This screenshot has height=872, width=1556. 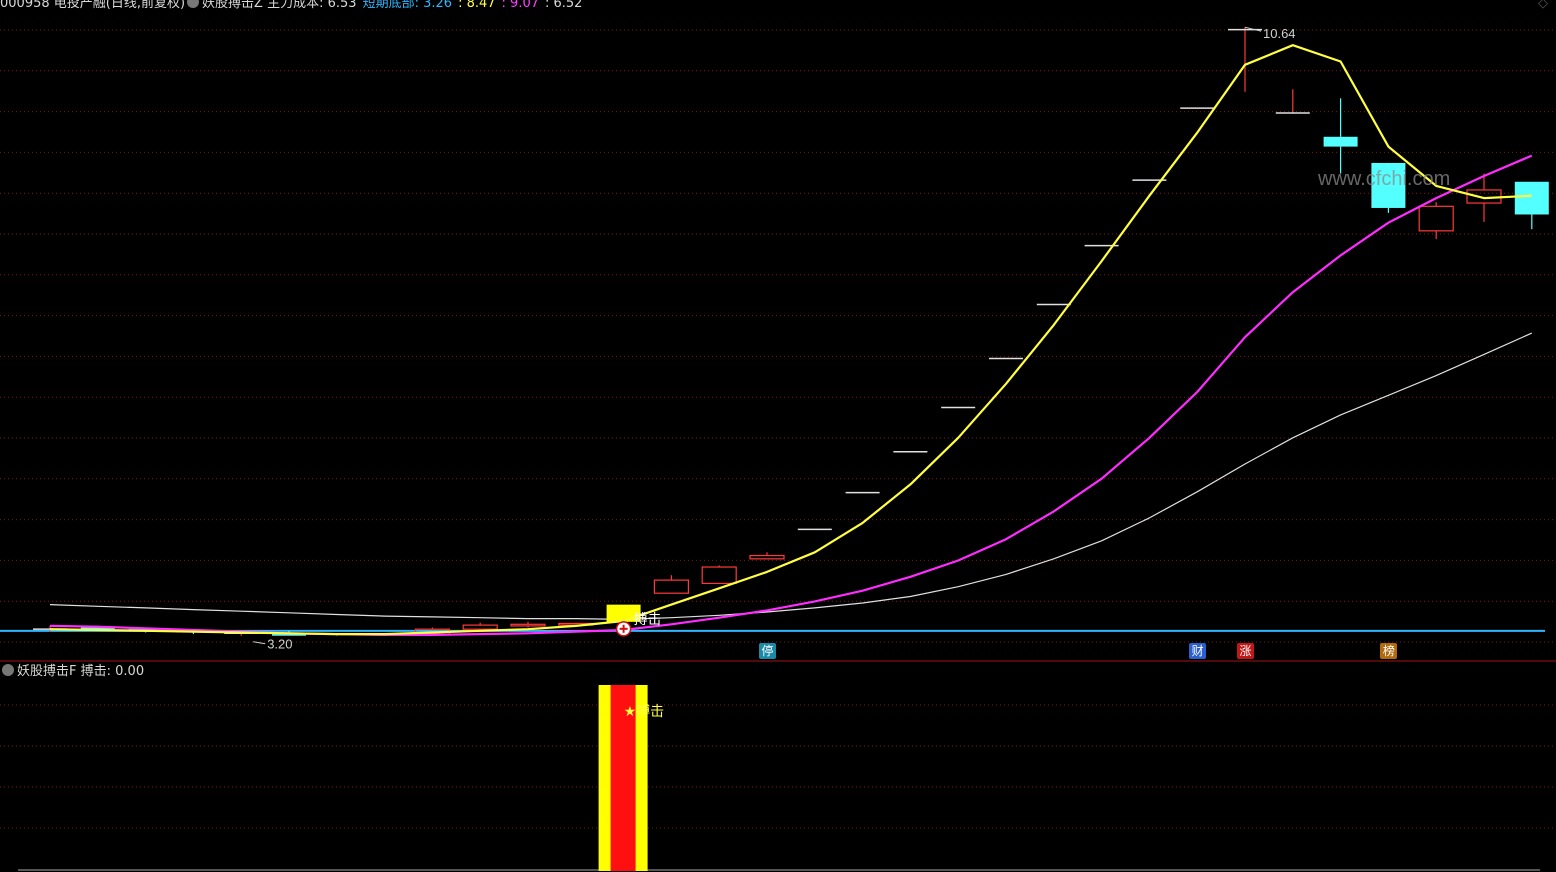 I want to click on high-price-label: 10.64, so click(x=1279, y=33).